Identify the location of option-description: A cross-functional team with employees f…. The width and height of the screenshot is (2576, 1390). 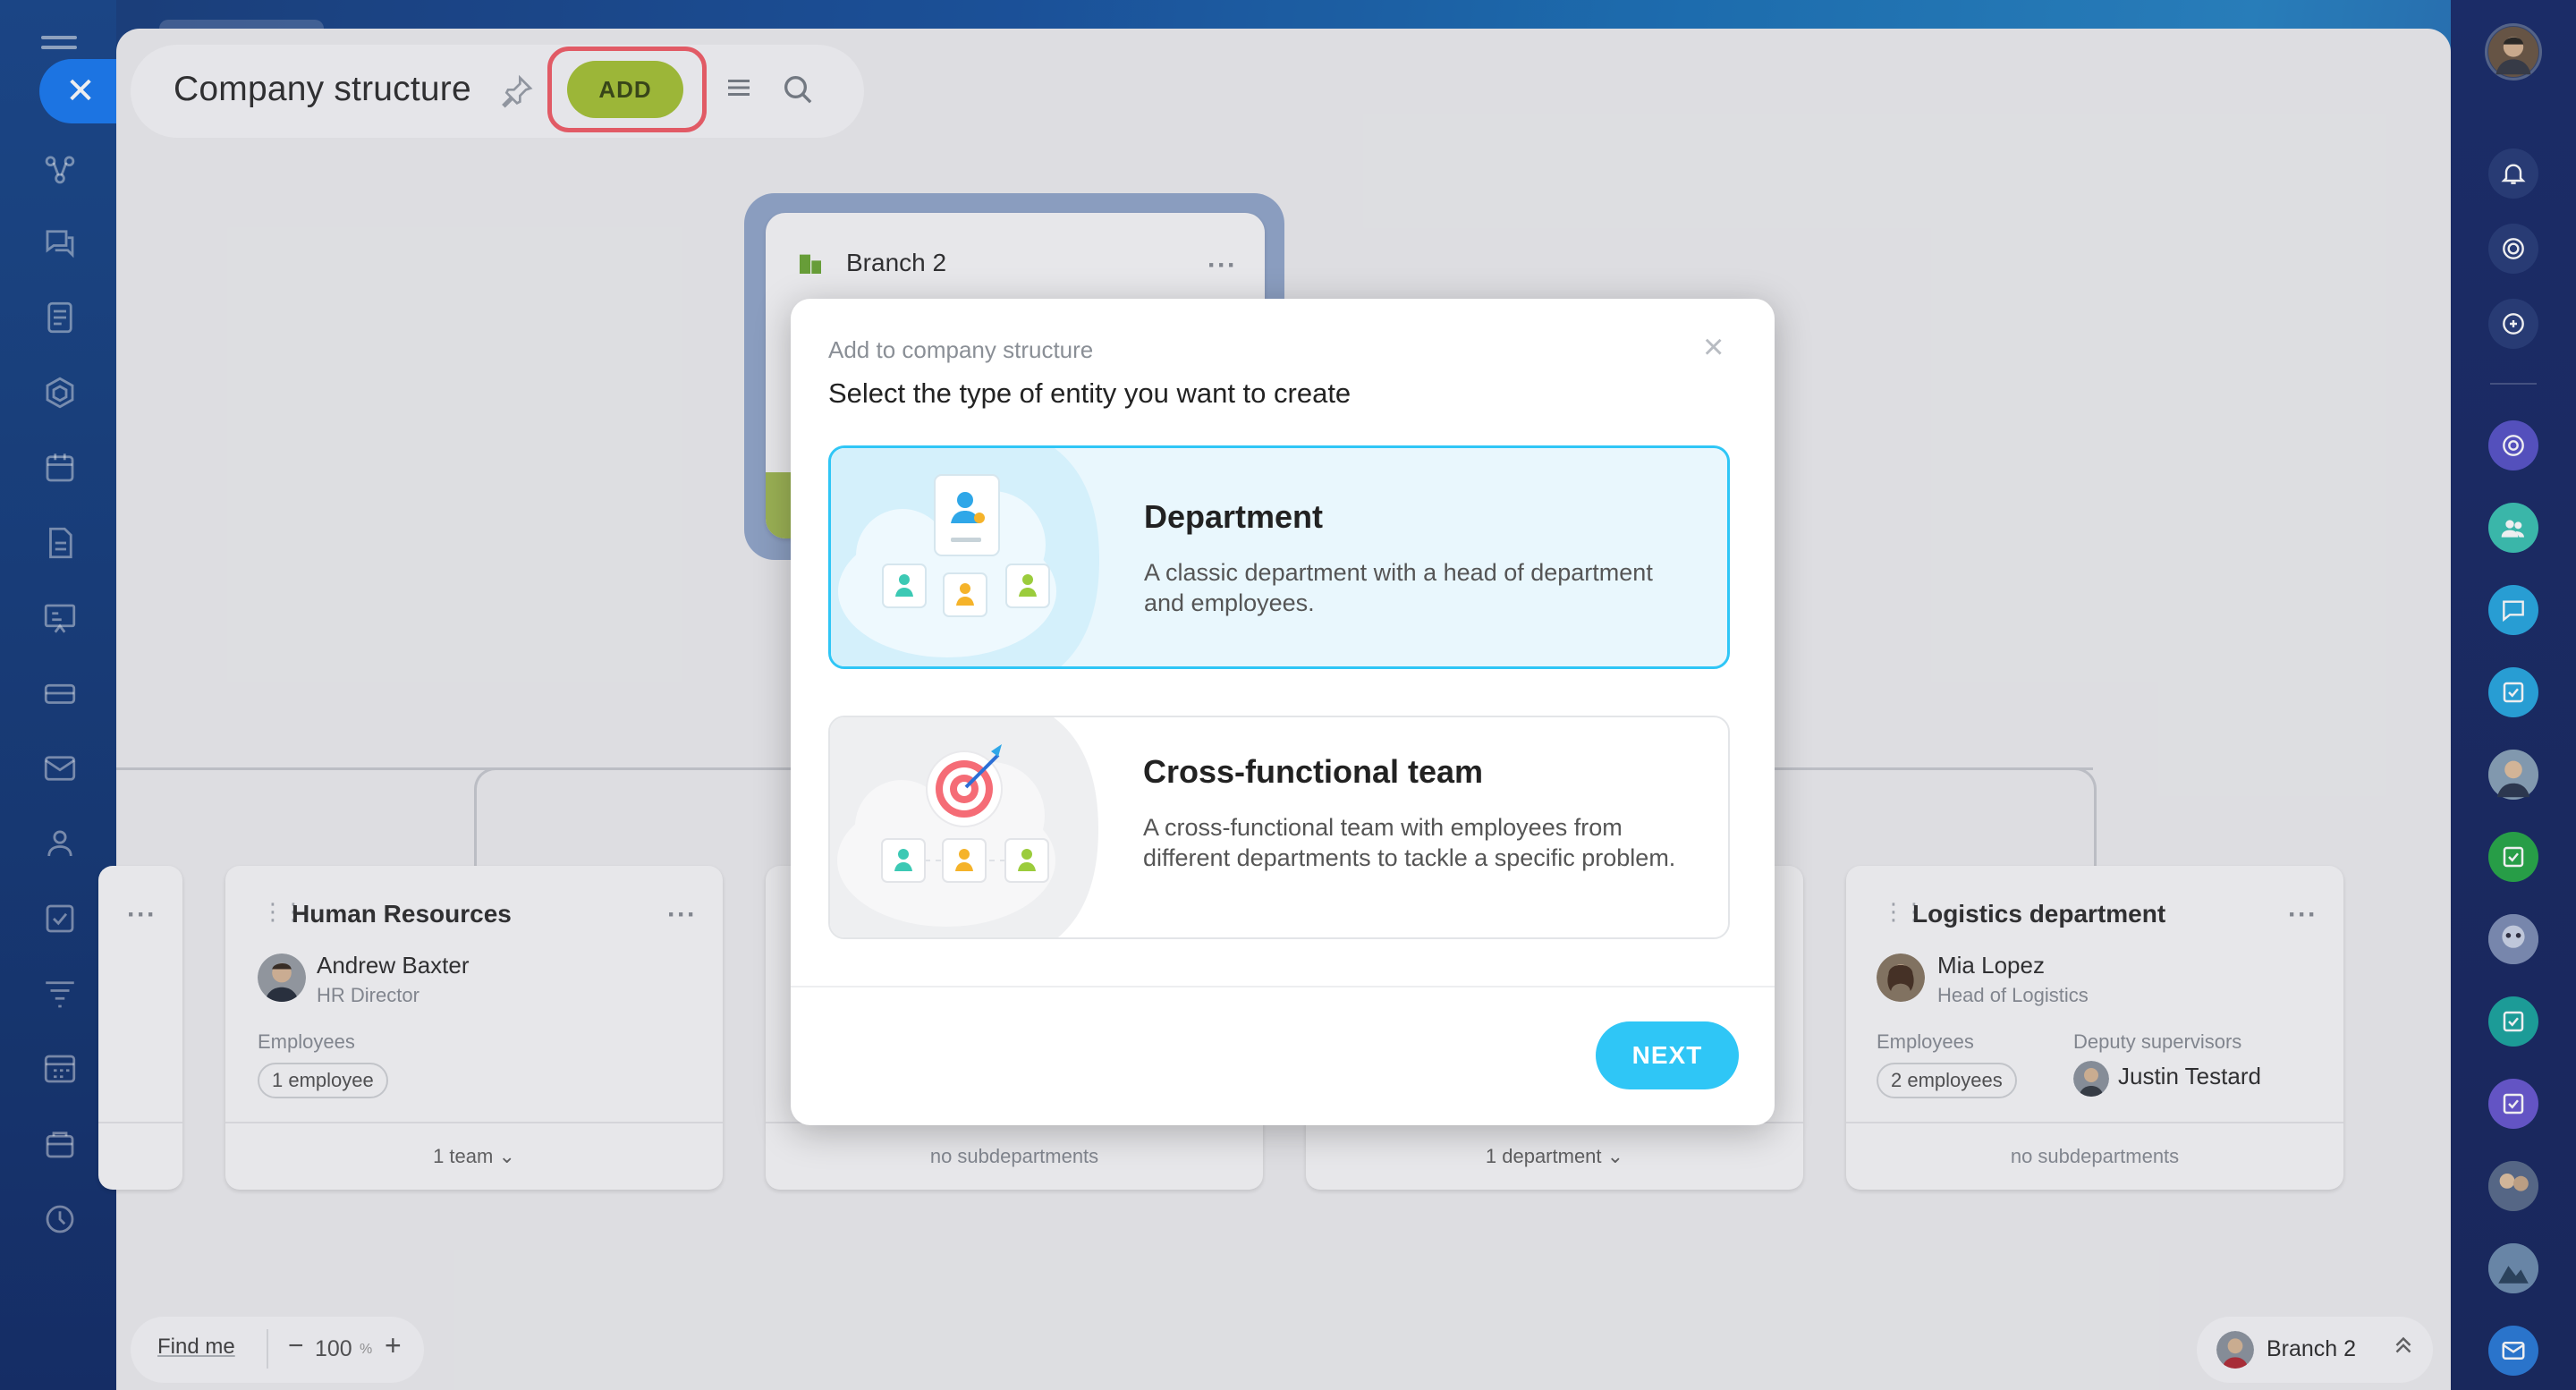
(1409, 842).